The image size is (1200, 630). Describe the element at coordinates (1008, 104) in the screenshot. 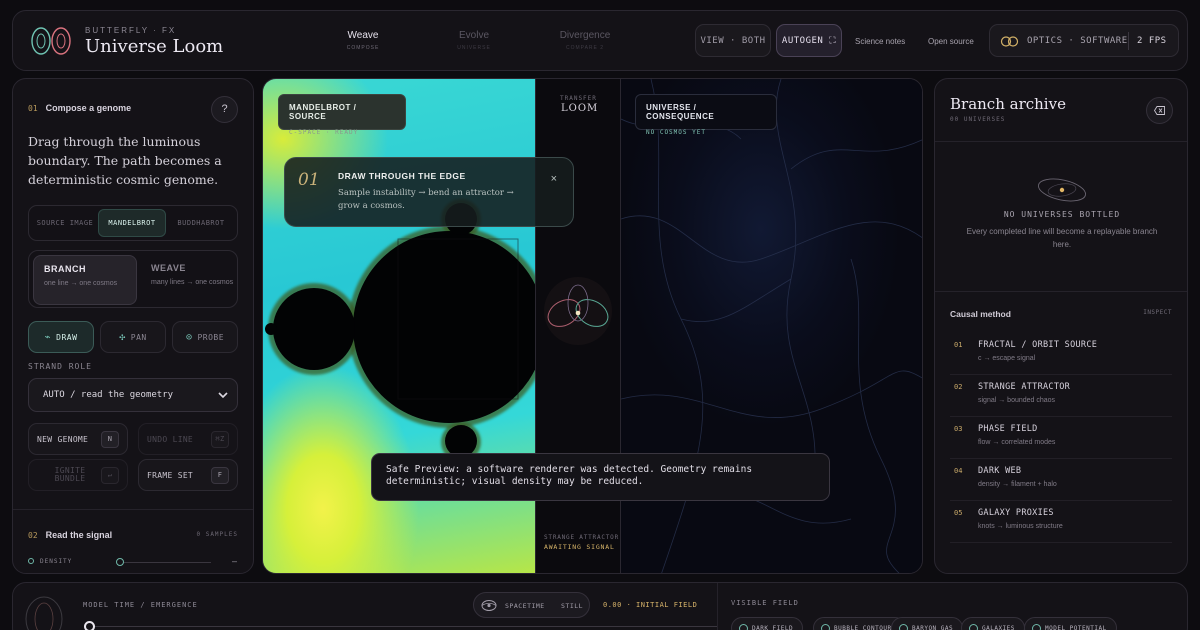

I see `archive-title: Branch archive` at that location.